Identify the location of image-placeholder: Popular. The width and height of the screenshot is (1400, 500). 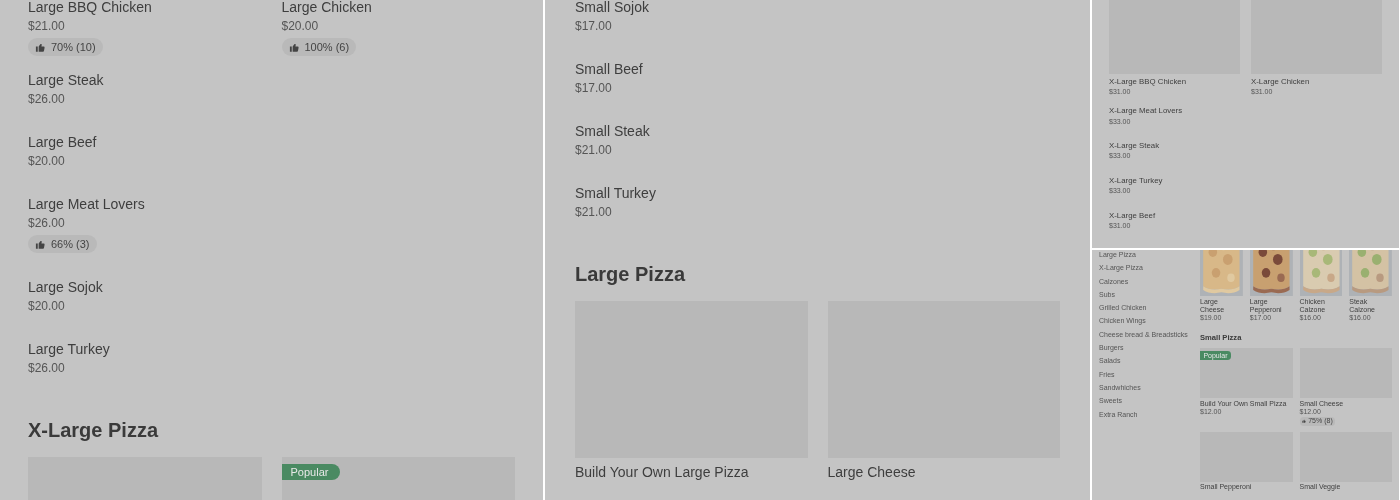
(398, 478).